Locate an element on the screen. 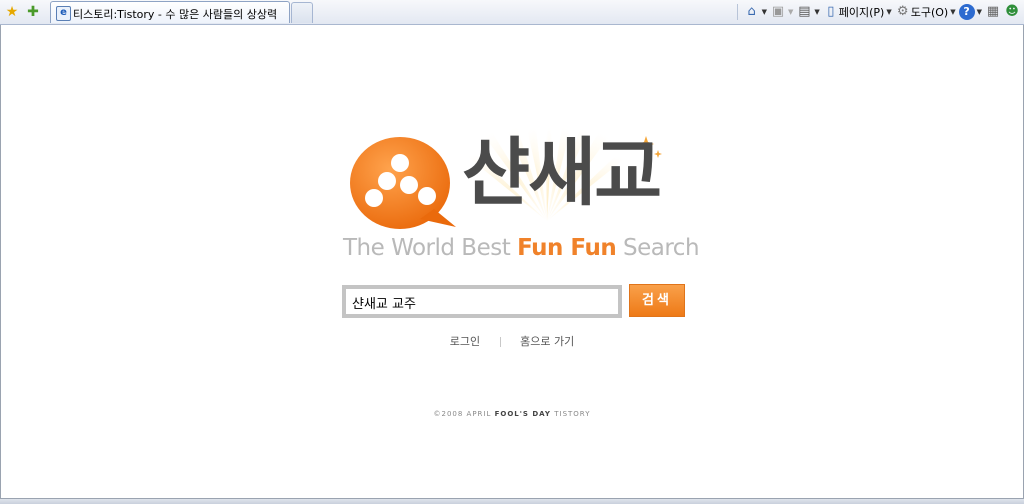  tab-title: 티스토리:Tistory - 수 많은 사람들의 상상력 is located at coordinates (175, 14).